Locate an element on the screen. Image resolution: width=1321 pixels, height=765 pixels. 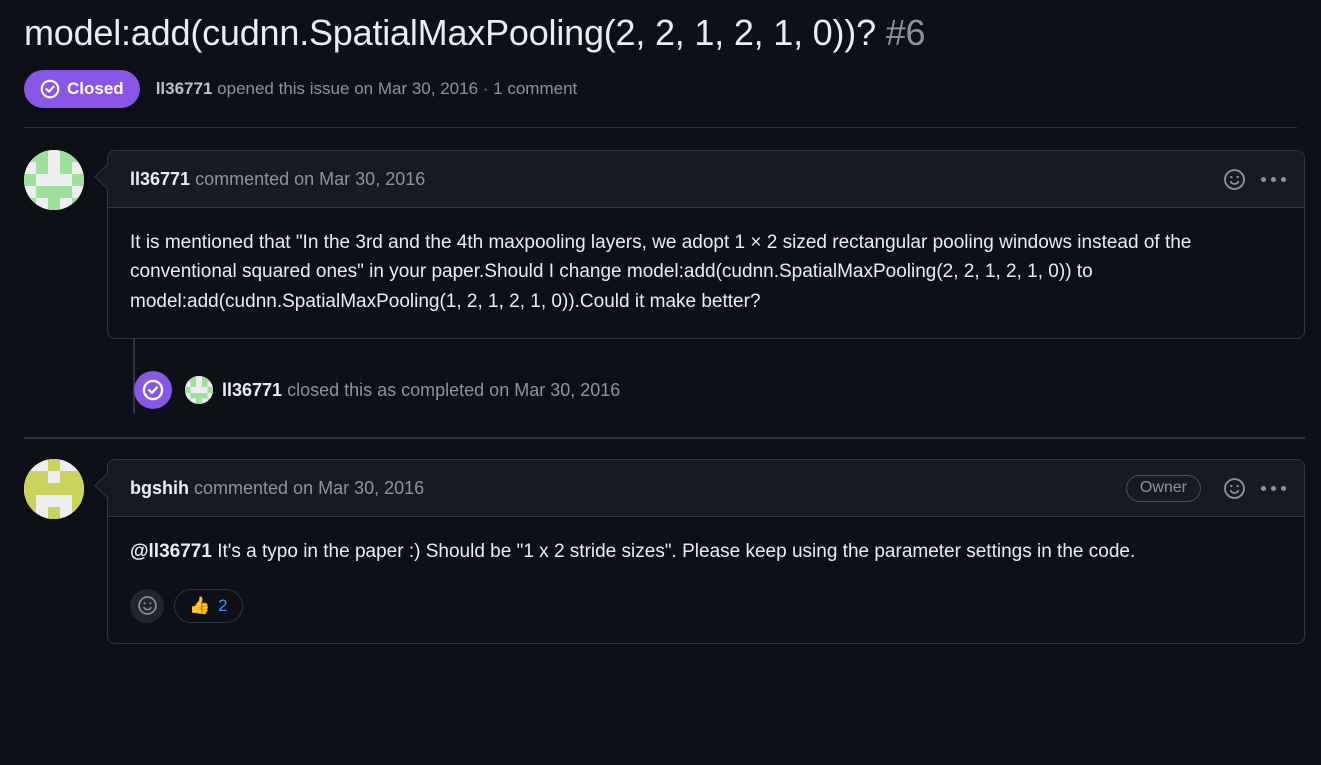
user-mention-link: @ll36771 is located at coordinates (171, 551).